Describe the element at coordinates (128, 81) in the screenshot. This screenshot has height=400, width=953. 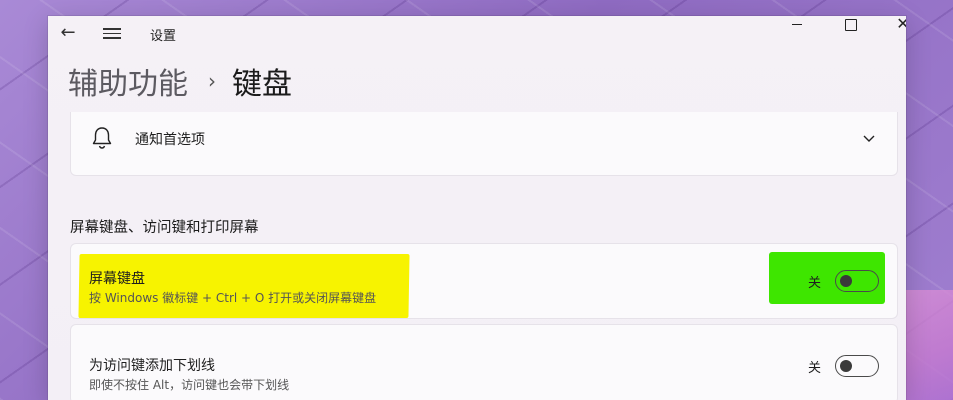
I see `breadcrumb-parent: 辅助功能` at that location.